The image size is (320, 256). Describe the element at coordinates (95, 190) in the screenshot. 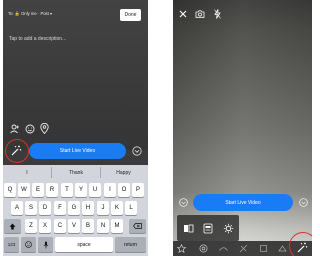

I see `key-u: U` at that location.